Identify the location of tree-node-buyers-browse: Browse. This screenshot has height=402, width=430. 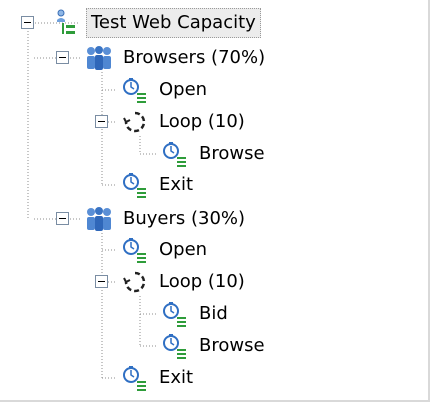
(214, 346).